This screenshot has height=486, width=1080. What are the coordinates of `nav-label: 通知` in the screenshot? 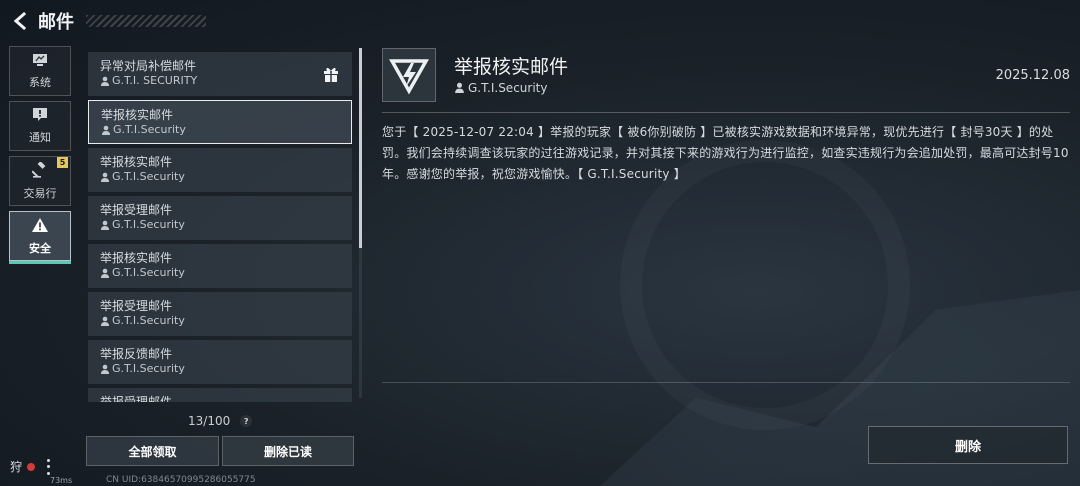 It's located at (40, 137).